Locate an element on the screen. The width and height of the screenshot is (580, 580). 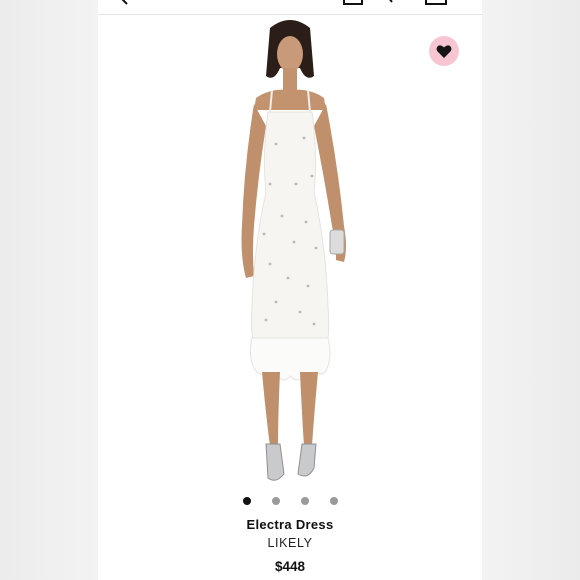
model-right-leg is located at coordinates (309, 409).